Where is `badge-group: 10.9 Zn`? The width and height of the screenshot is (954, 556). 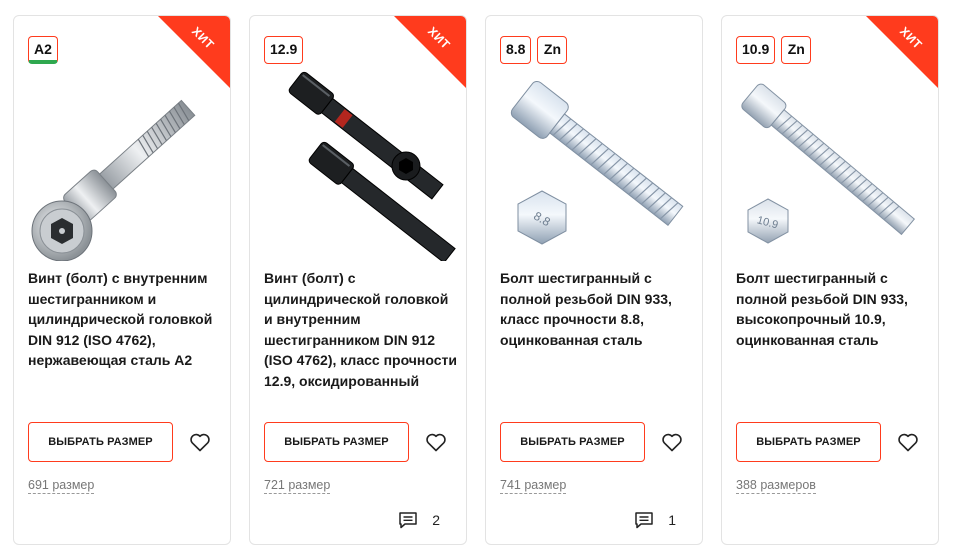
badge-group: 10.9 Zn is located at coordinates (774, 50).